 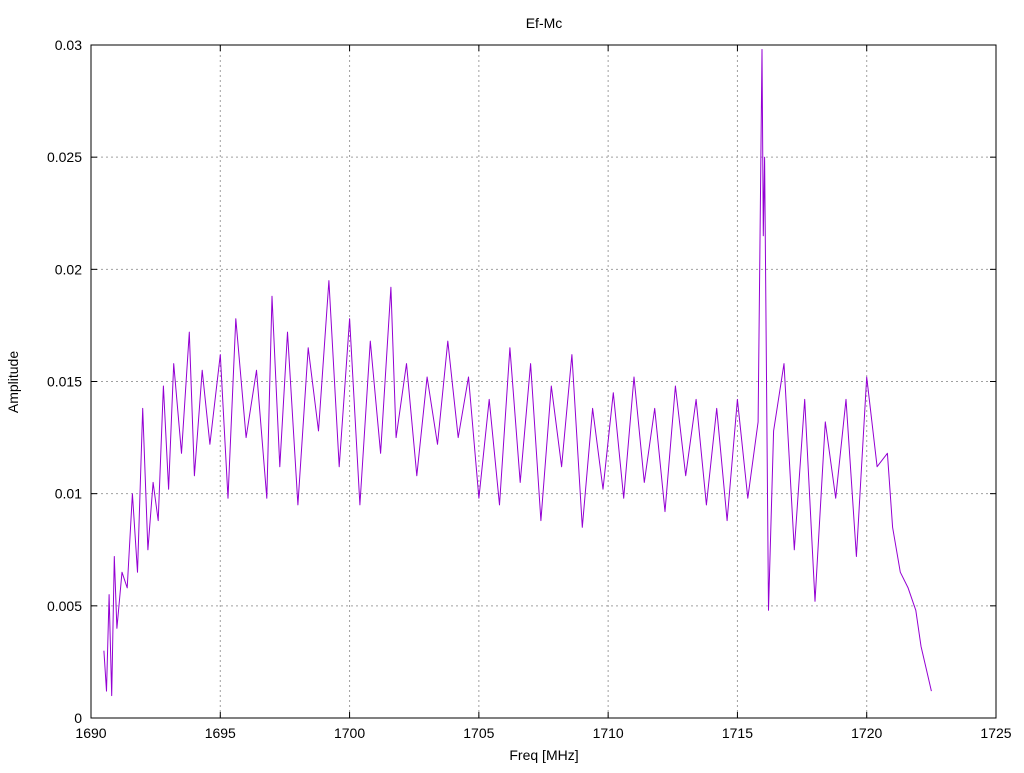 What do you see at coordinates (68, 269) in the screenshot?
I see `y-tick-label: 0.02` at bounding box center [68, 269].